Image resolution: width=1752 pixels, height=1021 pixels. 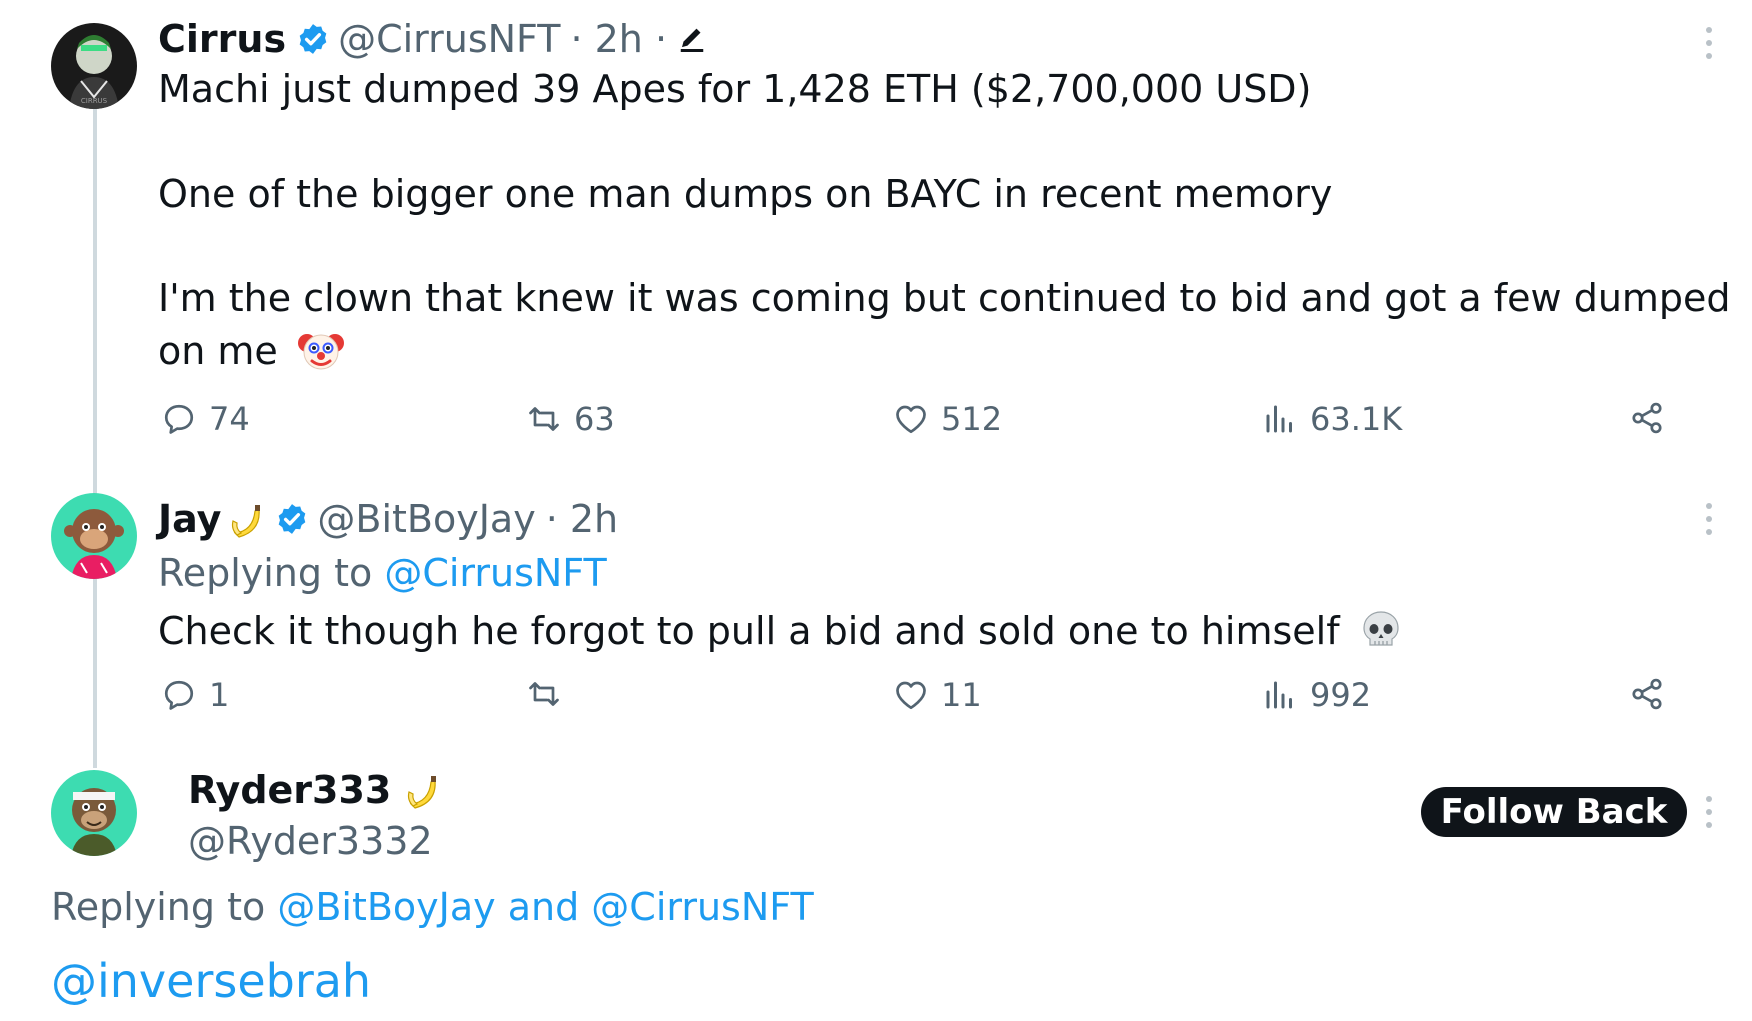 I want to click on reply-button: 74, so click(x=205, y=419).